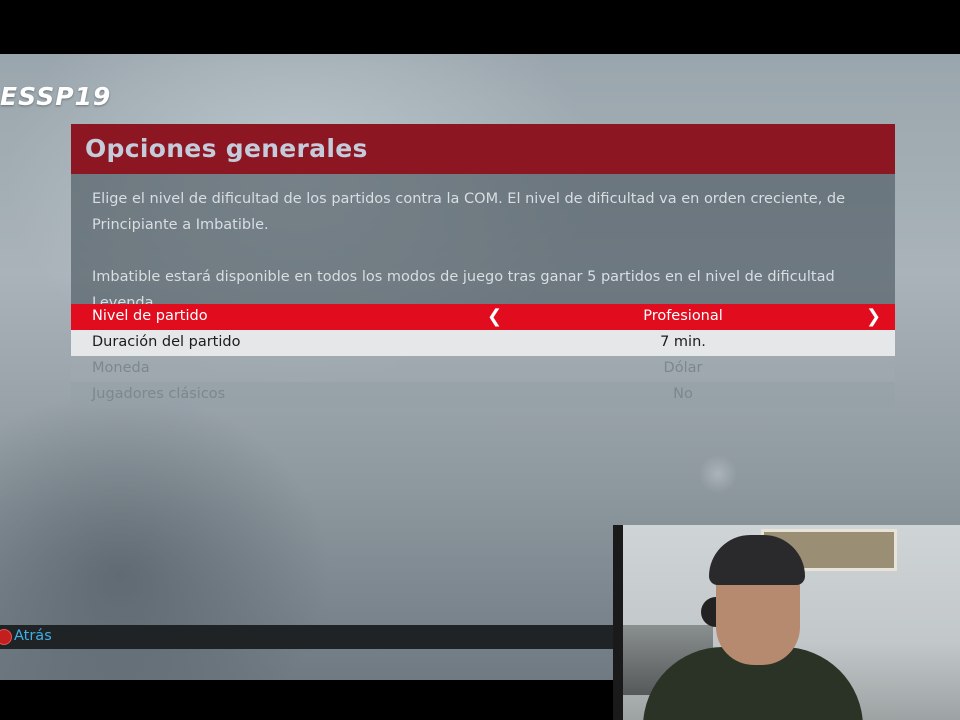 The image size is (960, 720). Describe the element at coordinates (6, 637) in the screenshot. I see `back-button-icon` at that location.